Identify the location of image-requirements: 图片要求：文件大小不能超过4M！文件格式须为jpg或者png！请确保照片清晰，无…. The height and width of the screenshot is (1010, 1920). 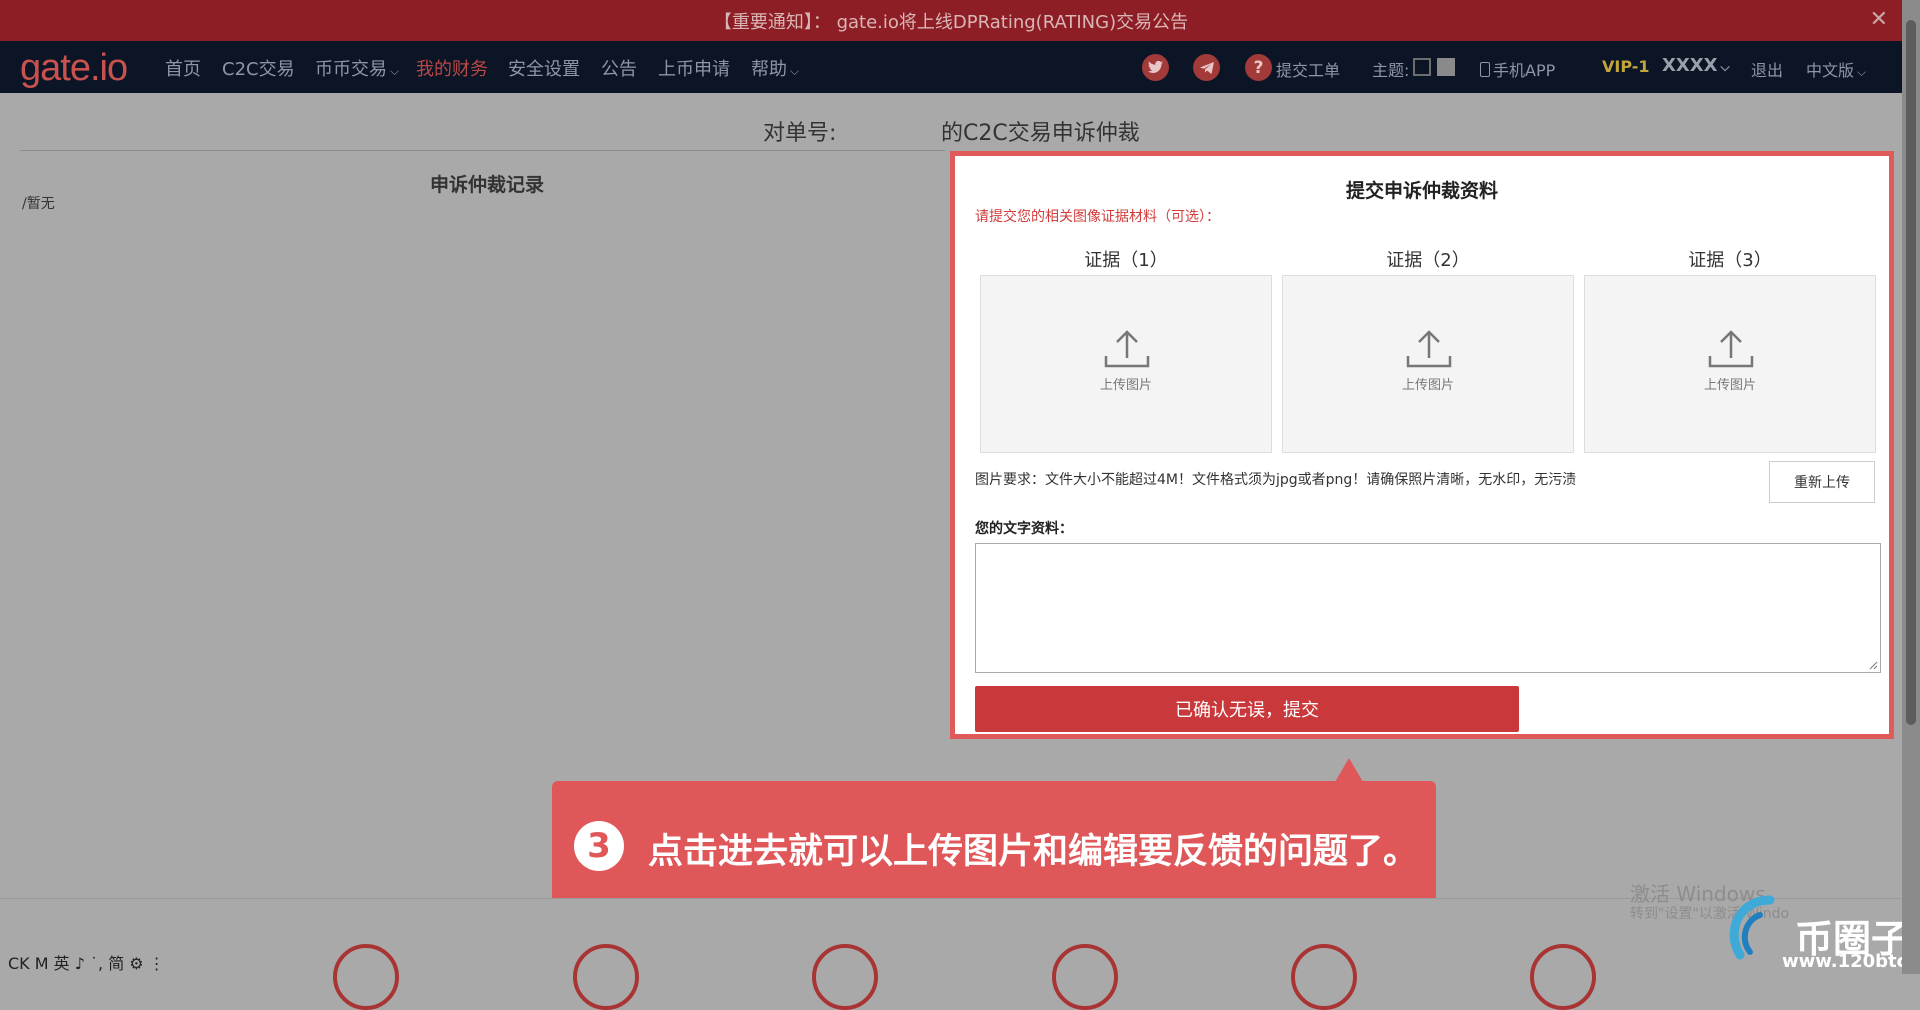
(1276, 480).